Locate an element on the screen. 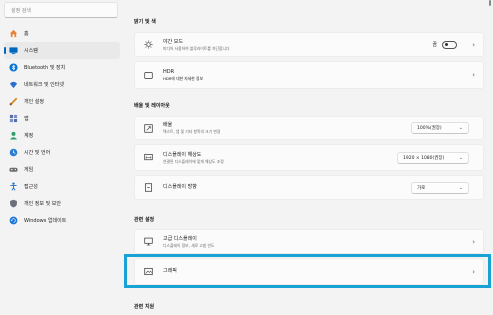 The height and width of the screenshot is (315, 493). resolution-dropdown: 1920 × 1080(권장) ⌄ is located at coordinates (433, 157).